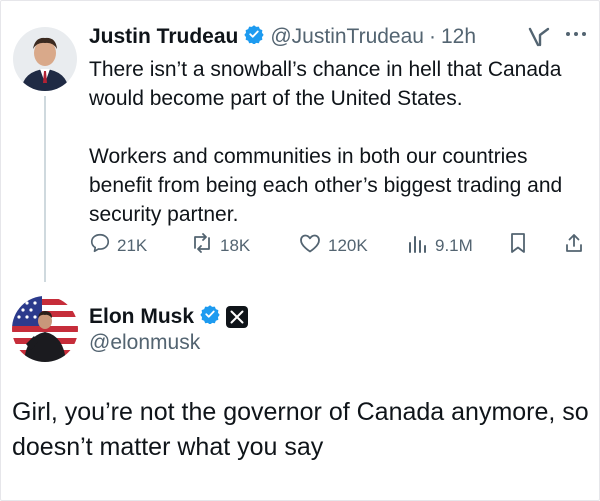 Image resolution: width=600 pixels, height=501 pixels. Describe the element at coordinates (313, 245) in the screenshot. I see `like-icon` at that location.